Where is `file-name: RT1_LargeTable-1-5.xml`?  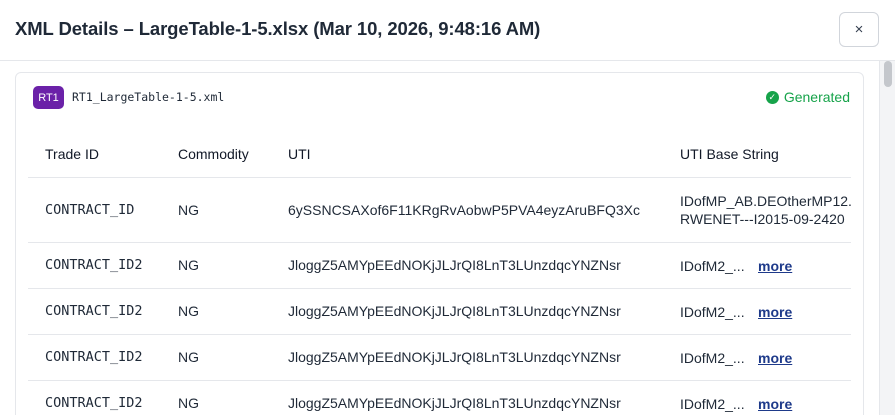 file-name: RT1_LargeTable-1-5.xml is located at coordinates (148, 97).